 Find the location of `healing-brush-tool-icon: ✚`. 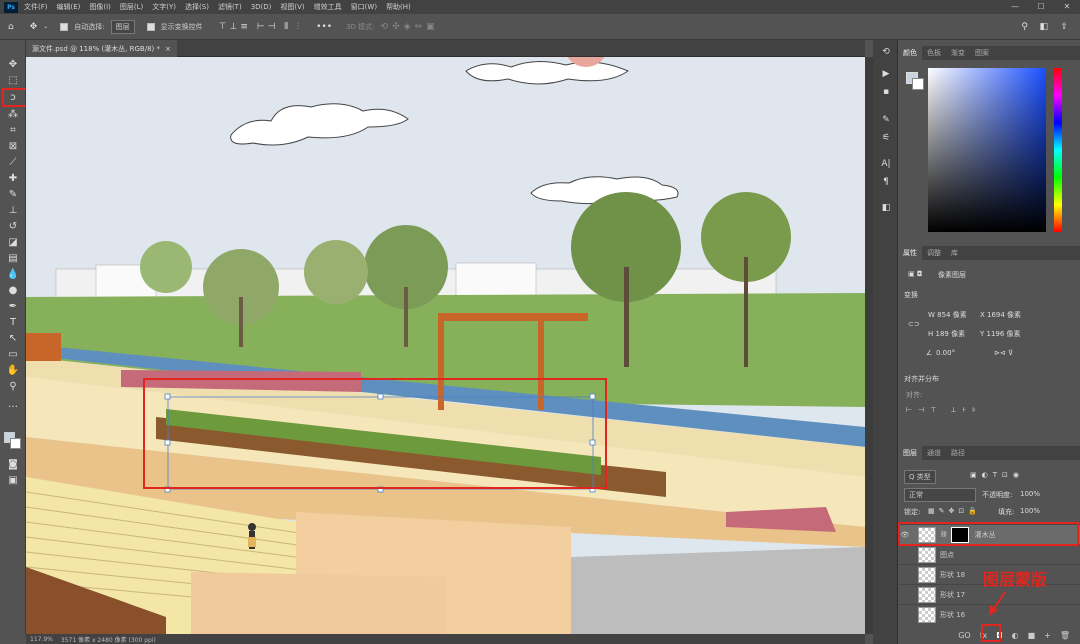

healing-brush-tool-icon: ✚ is located at coordinates (13, 179).